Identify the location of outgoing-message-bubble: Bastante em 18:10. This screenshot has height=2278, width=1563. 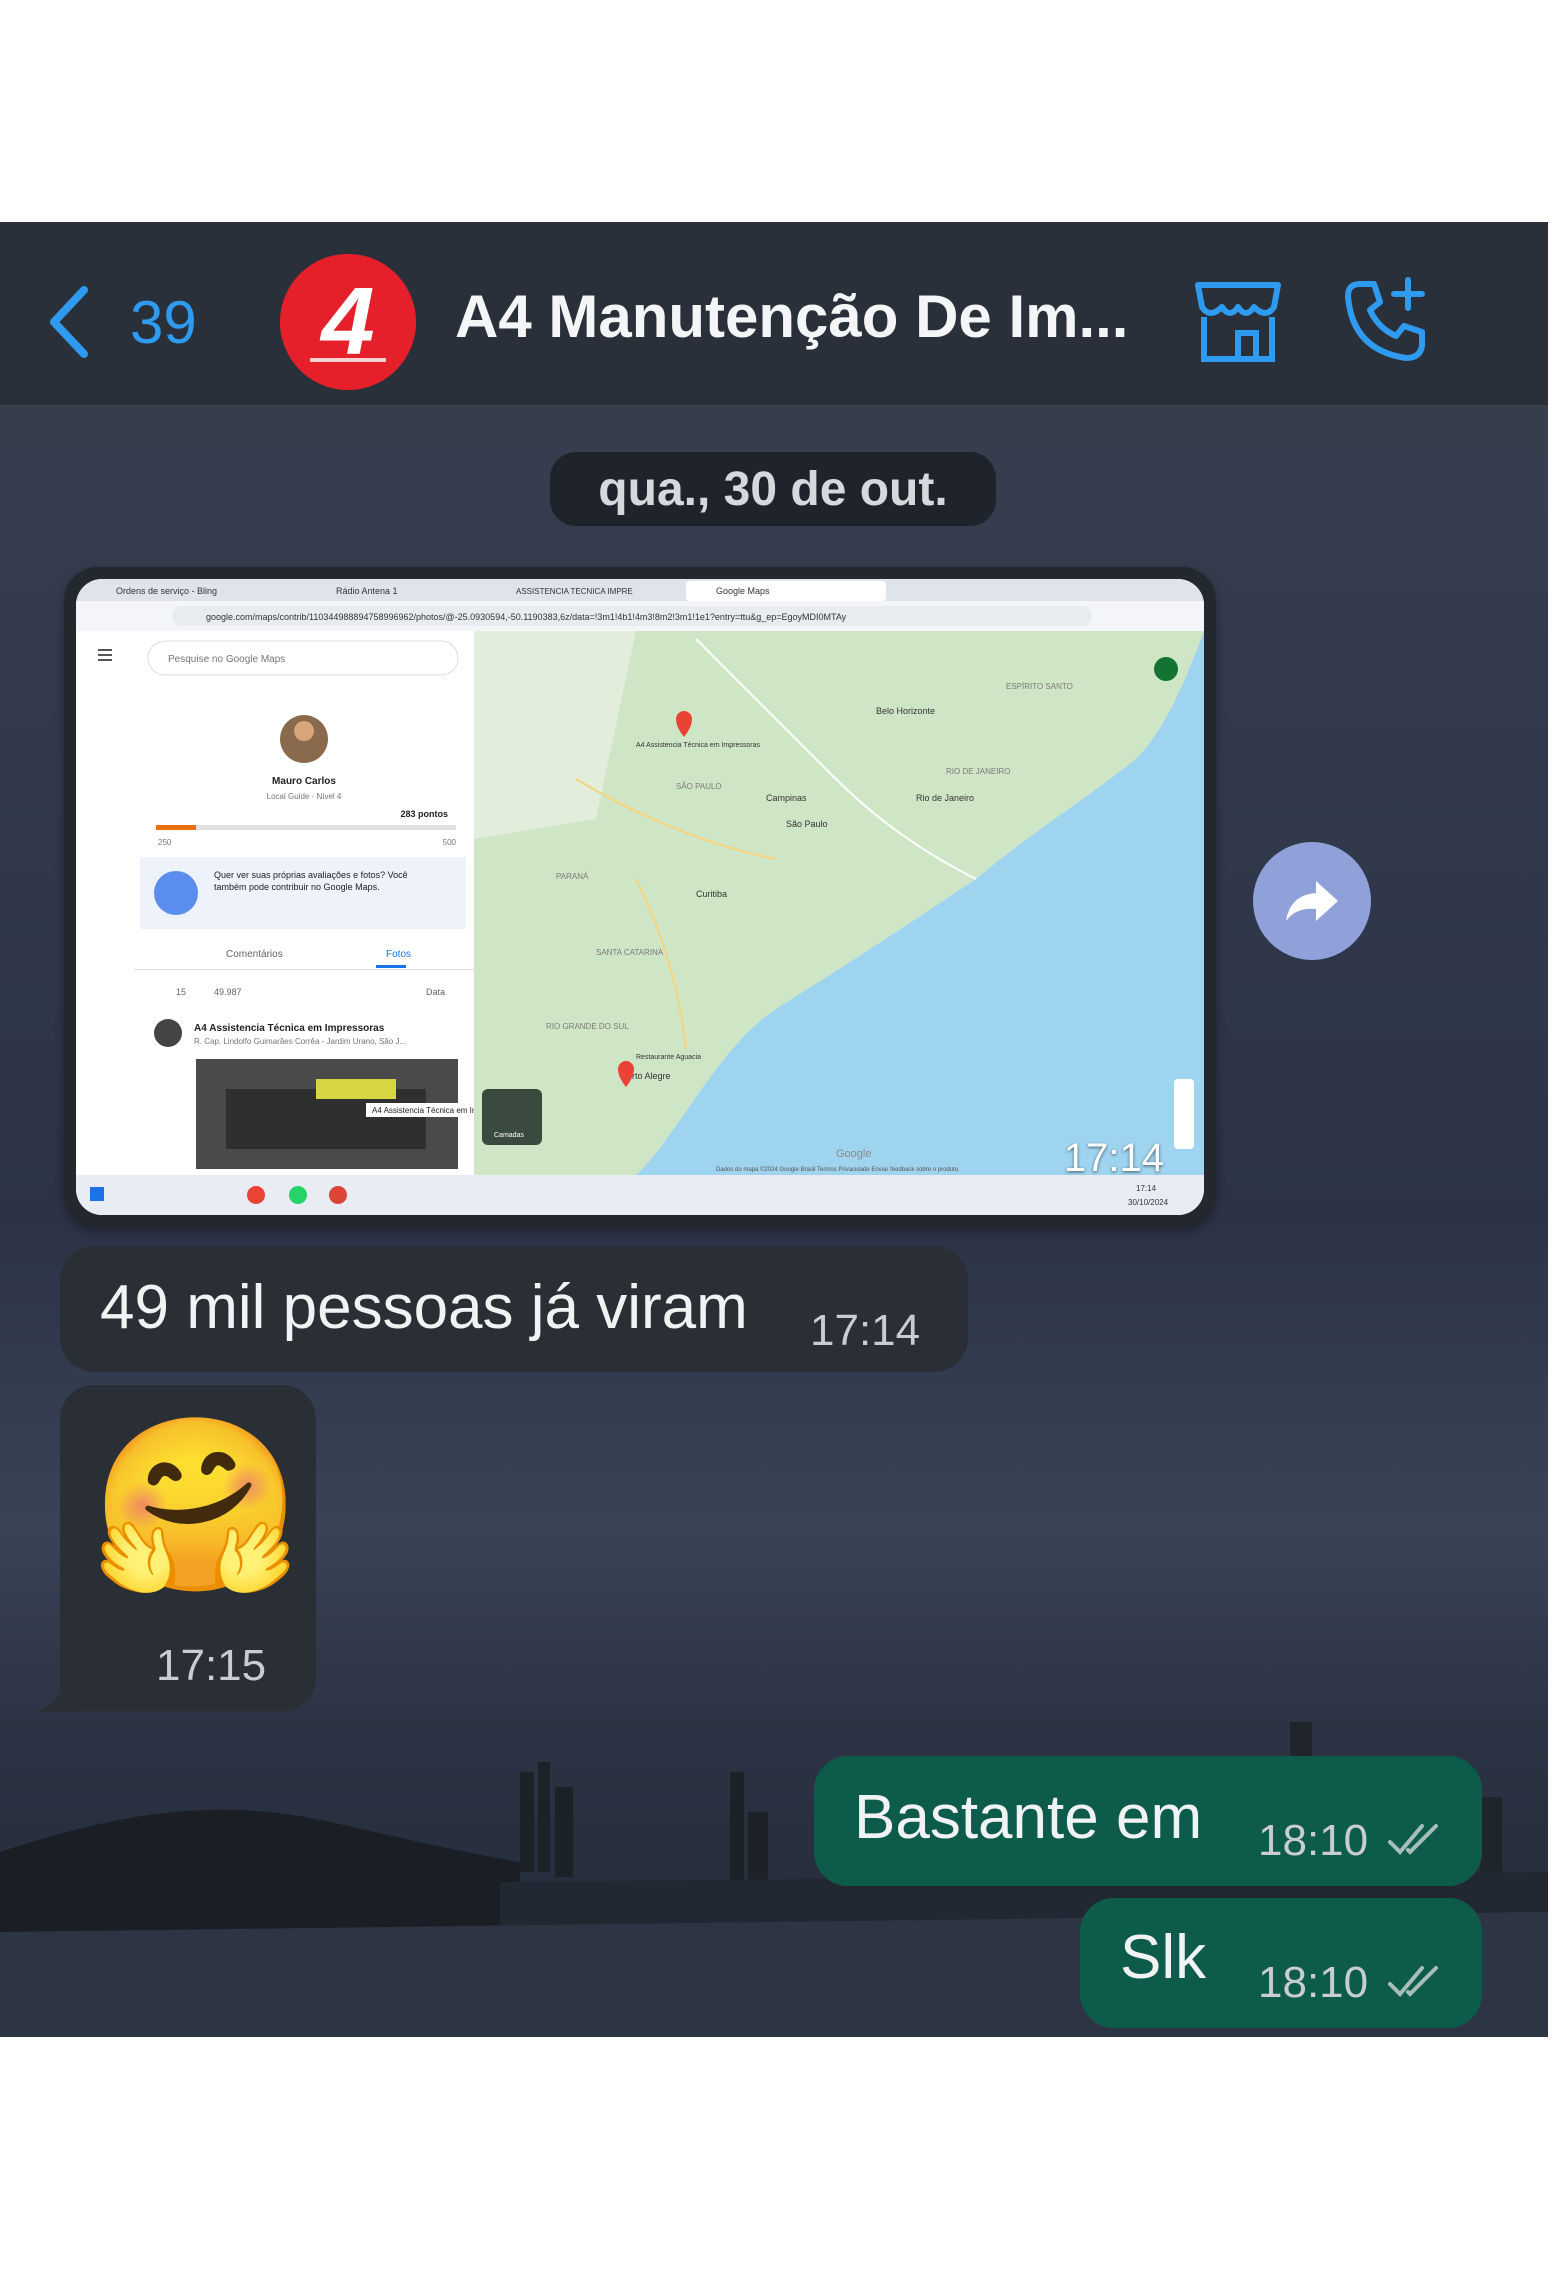
(1148, 1821).